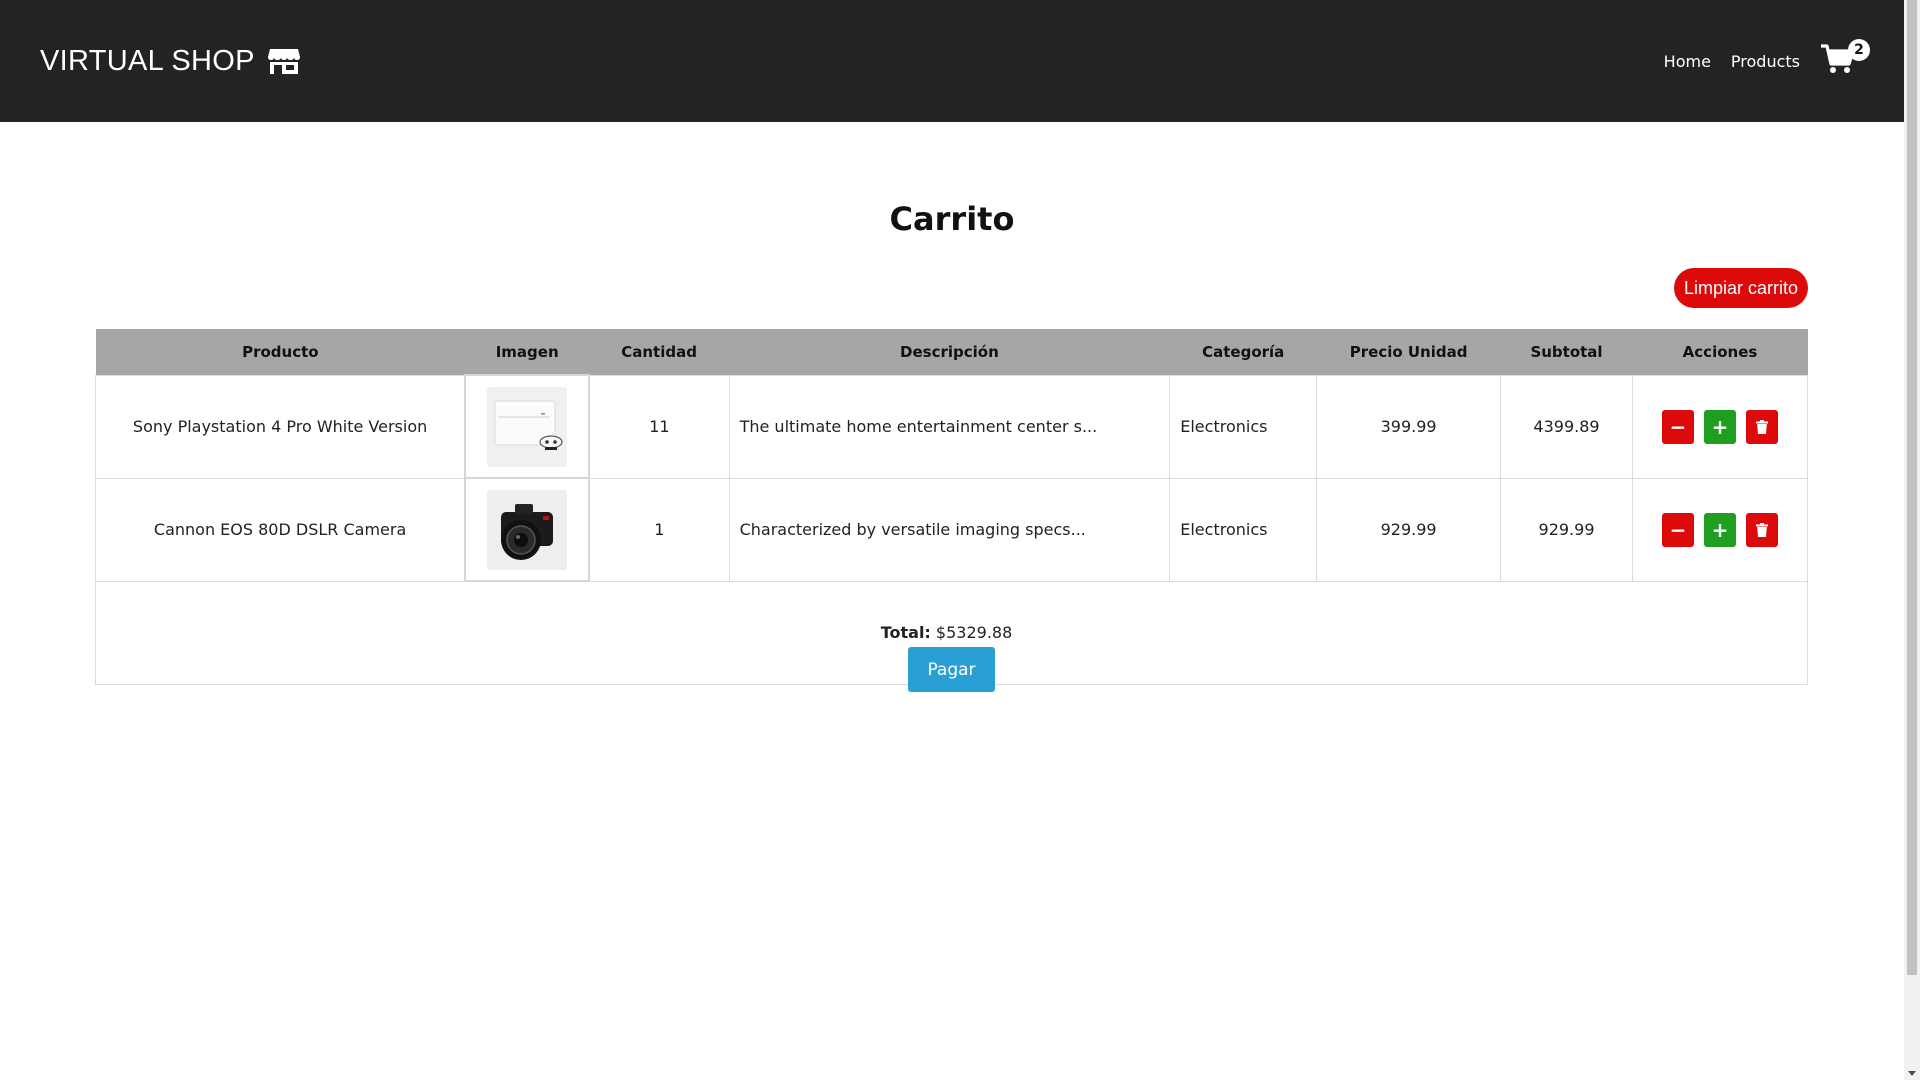 This screenshot has width=1920, height=1080. I want to click on store-icon, so click(284, 61).